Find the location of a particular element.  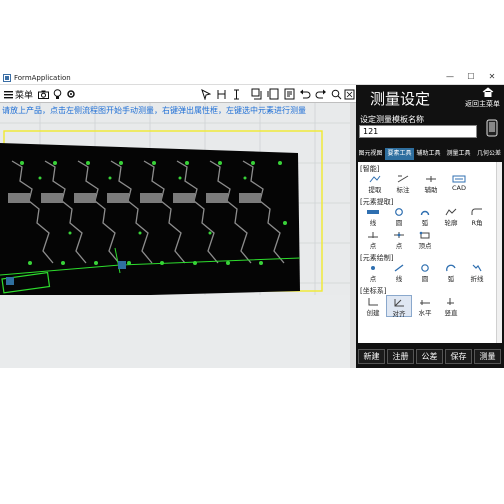

home-icon is located at coordinates (488, 92).